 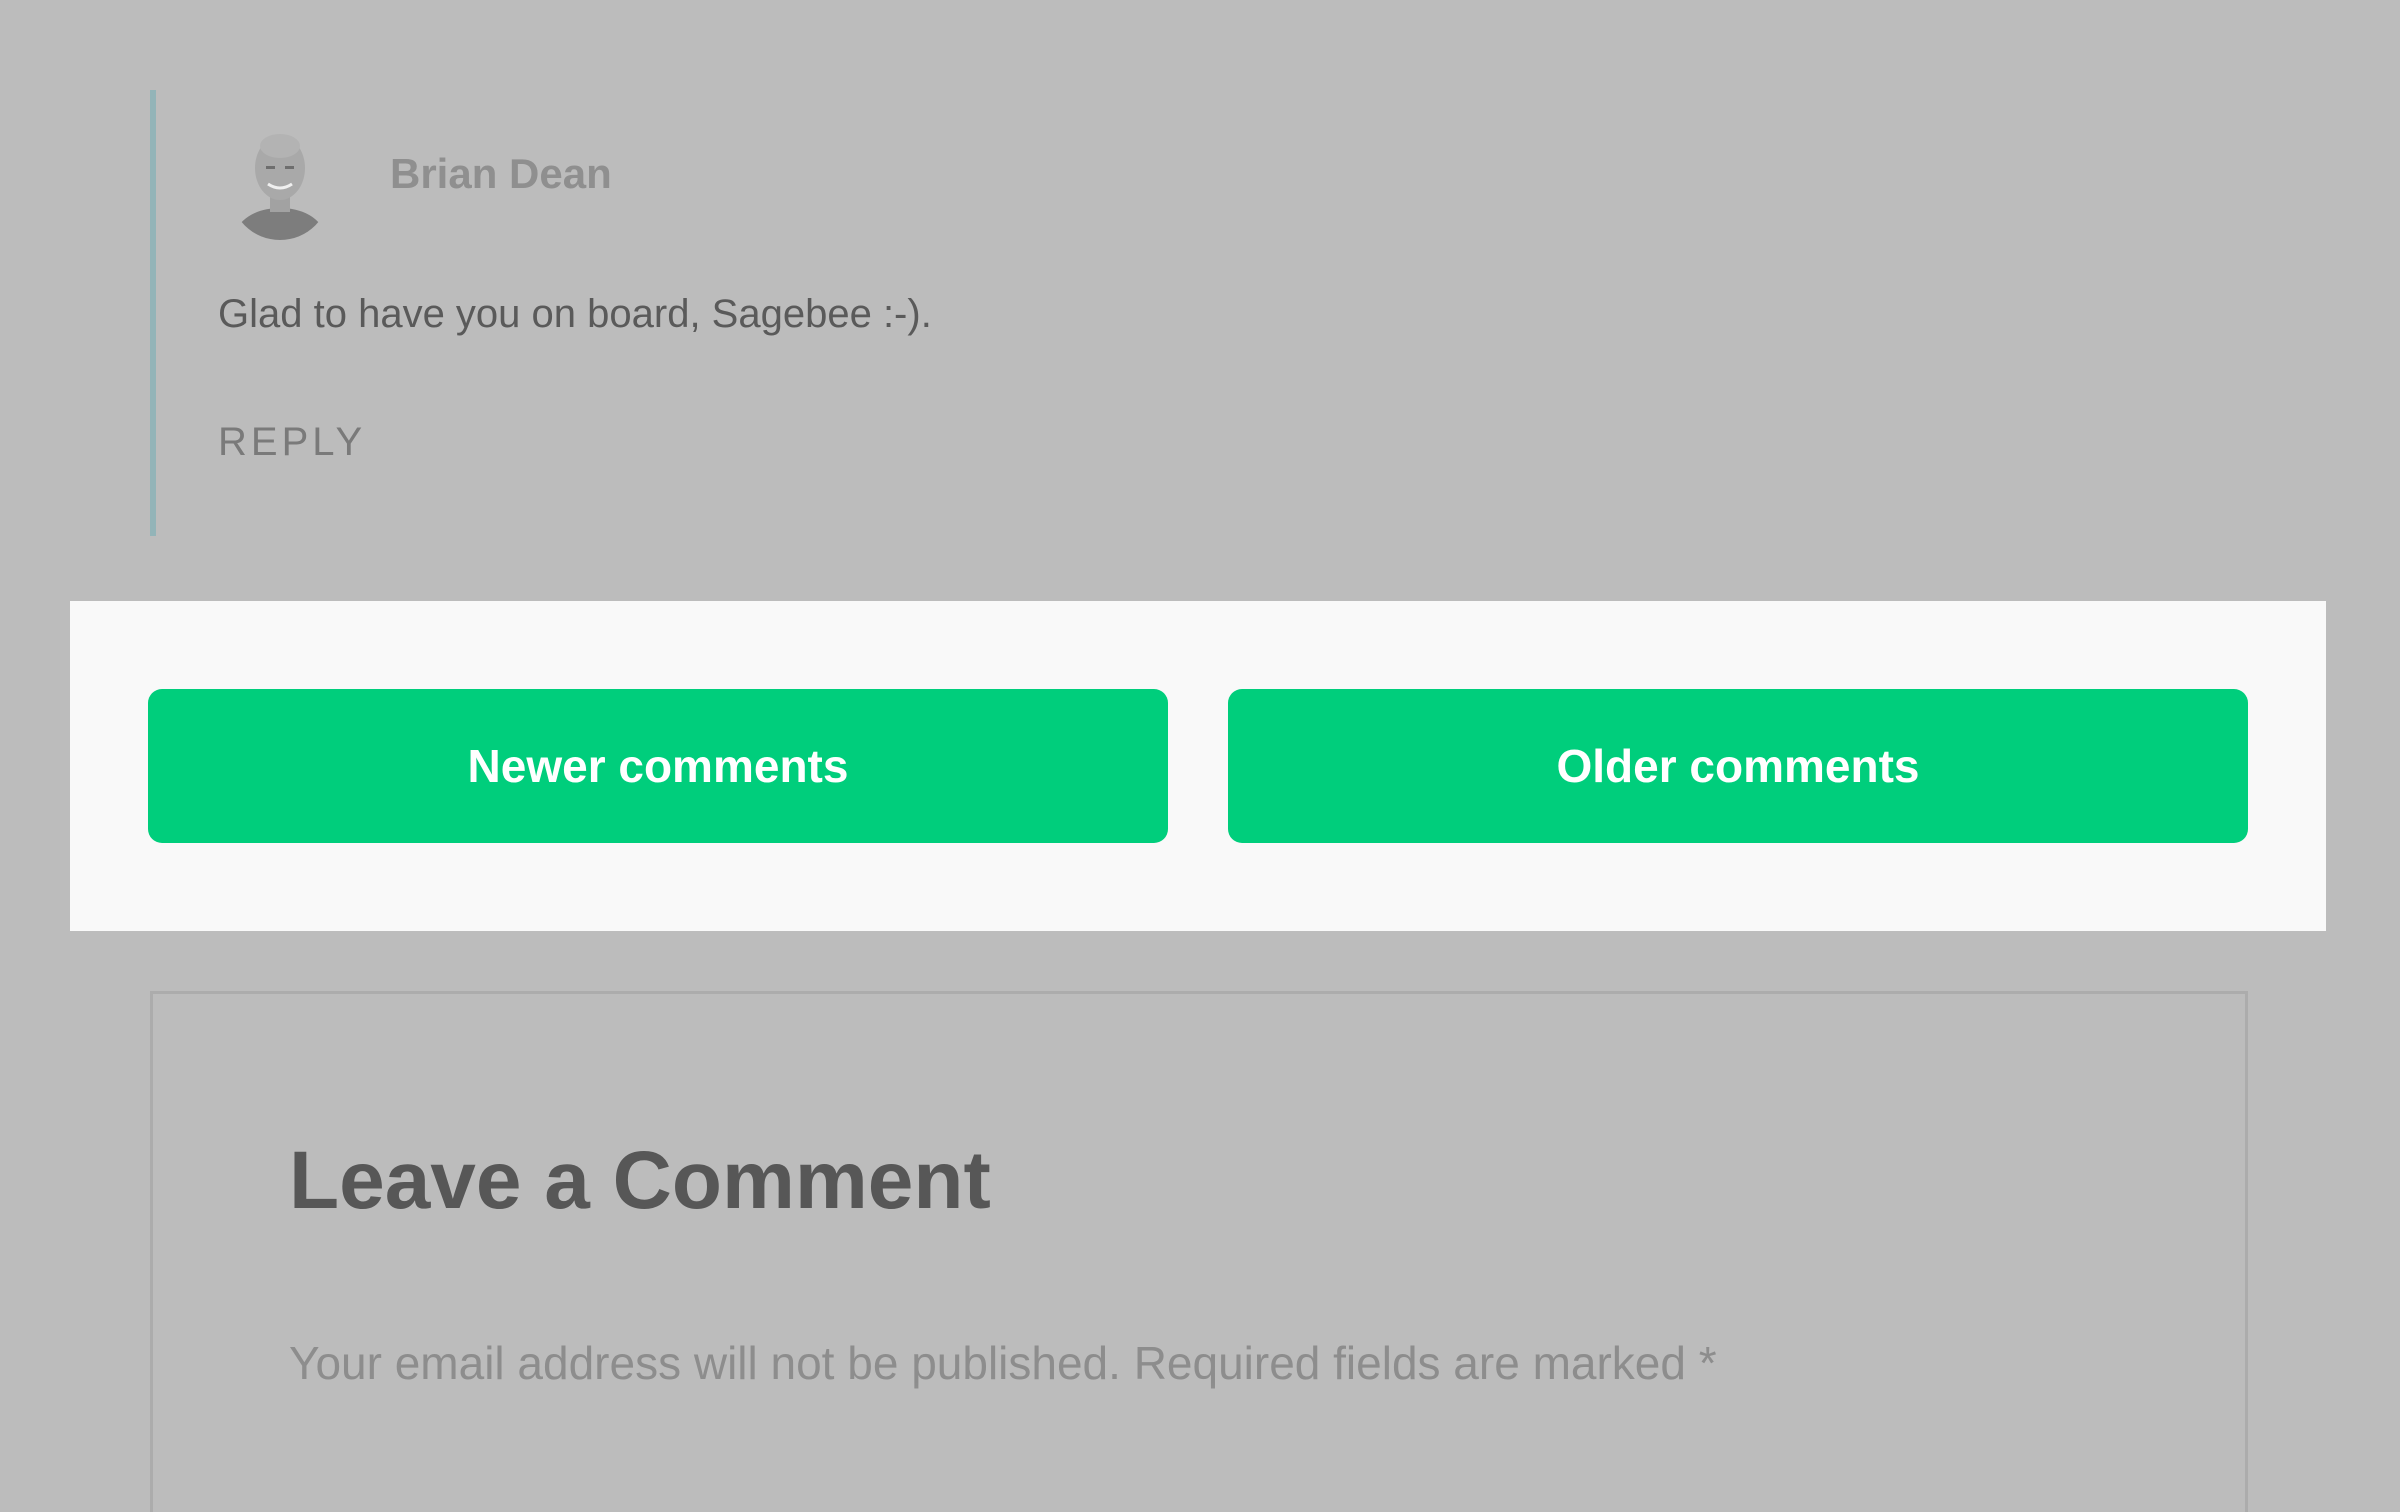 I want to click on comment-text: Glad to have you on board, Sagebee :-)., so click(x=575, y=314).